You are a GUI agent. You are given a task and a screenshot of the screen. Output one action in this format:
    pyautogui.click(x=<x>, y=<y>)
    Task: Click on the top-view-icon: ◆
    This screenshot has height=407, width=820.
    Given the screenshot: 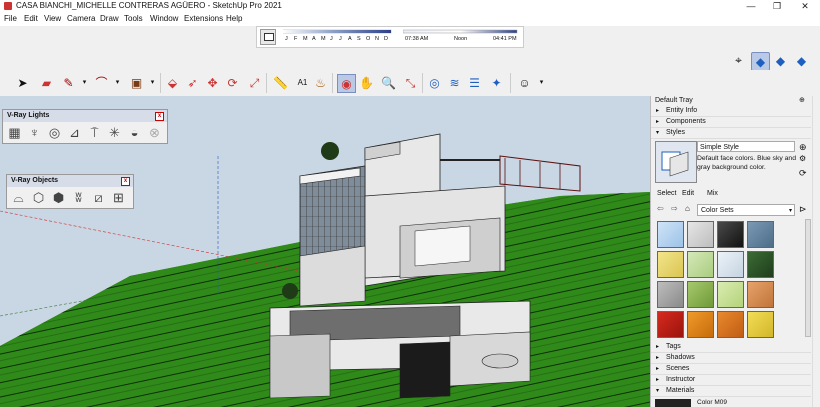 What is the action you would take?
    pyautogui.click(x=760, y=61)
    